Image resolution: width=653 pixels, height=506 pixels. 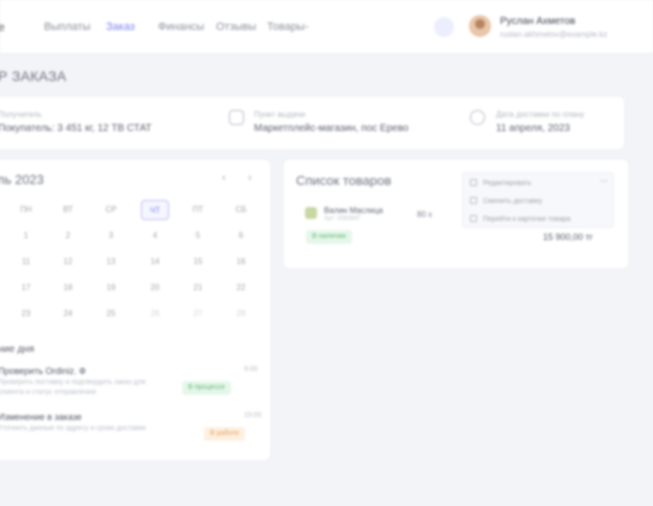 What do you see at coordinates (68, 236) in the screenshot?
I see `calendar-day: 2` at bounding box center [68, 236].